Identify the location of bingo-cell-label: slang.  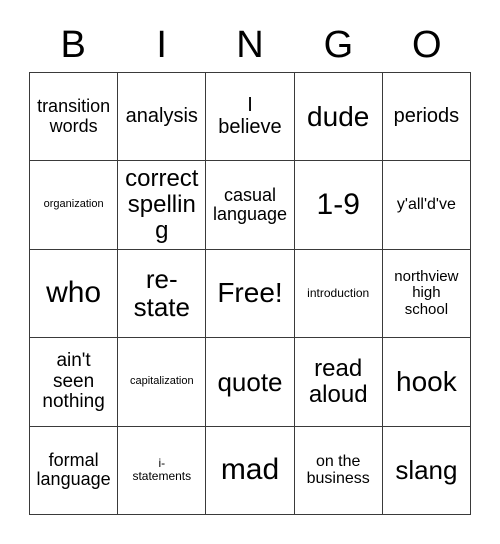
(426, 470).